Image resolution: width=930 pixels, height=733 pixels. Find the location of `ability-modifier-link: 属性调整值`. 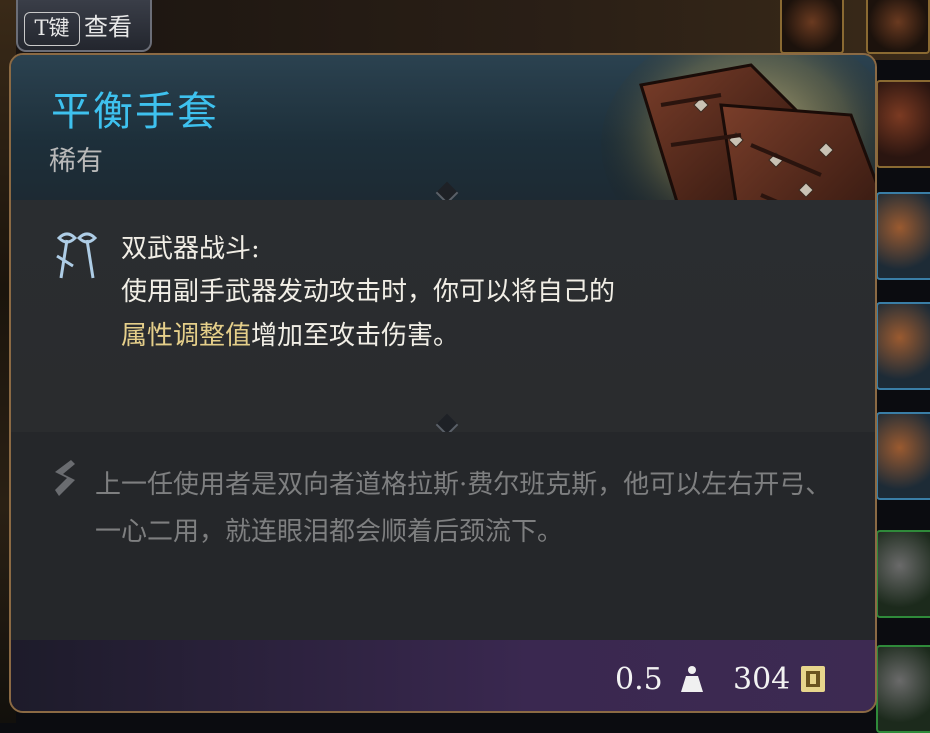

ability-modifier-link: 属性调整值 is located at coordinates (186, 336).